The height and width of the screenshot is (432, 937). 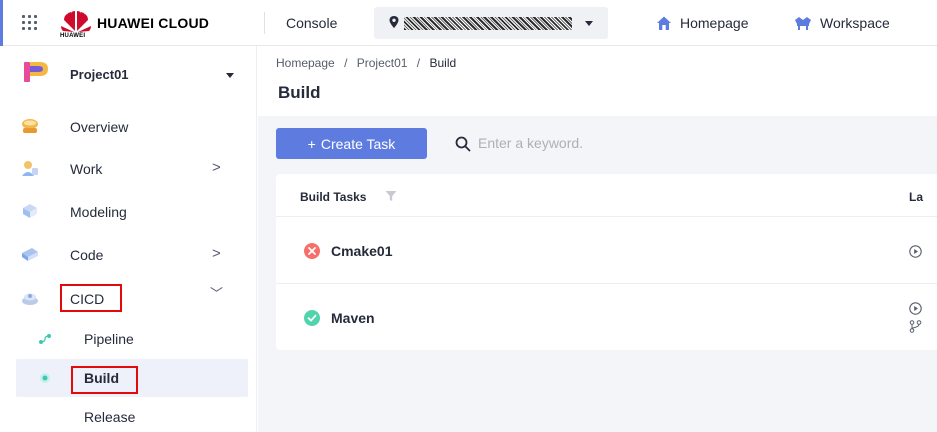 What do you see at coordinates (131, 255) in the screenshot?
I see `sidebar-item-code: Code >` at bounding box center [131, 255].